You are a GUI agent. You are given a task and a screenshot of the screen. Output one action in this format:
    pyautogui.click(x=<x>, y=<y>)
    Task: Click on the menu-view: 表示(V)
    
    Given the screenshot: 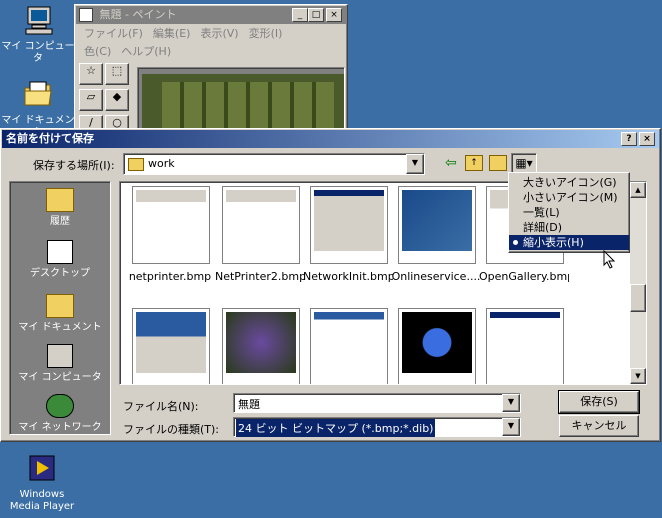 What is the action you would take?
    pyautogui.click(x=219, y=34)
    